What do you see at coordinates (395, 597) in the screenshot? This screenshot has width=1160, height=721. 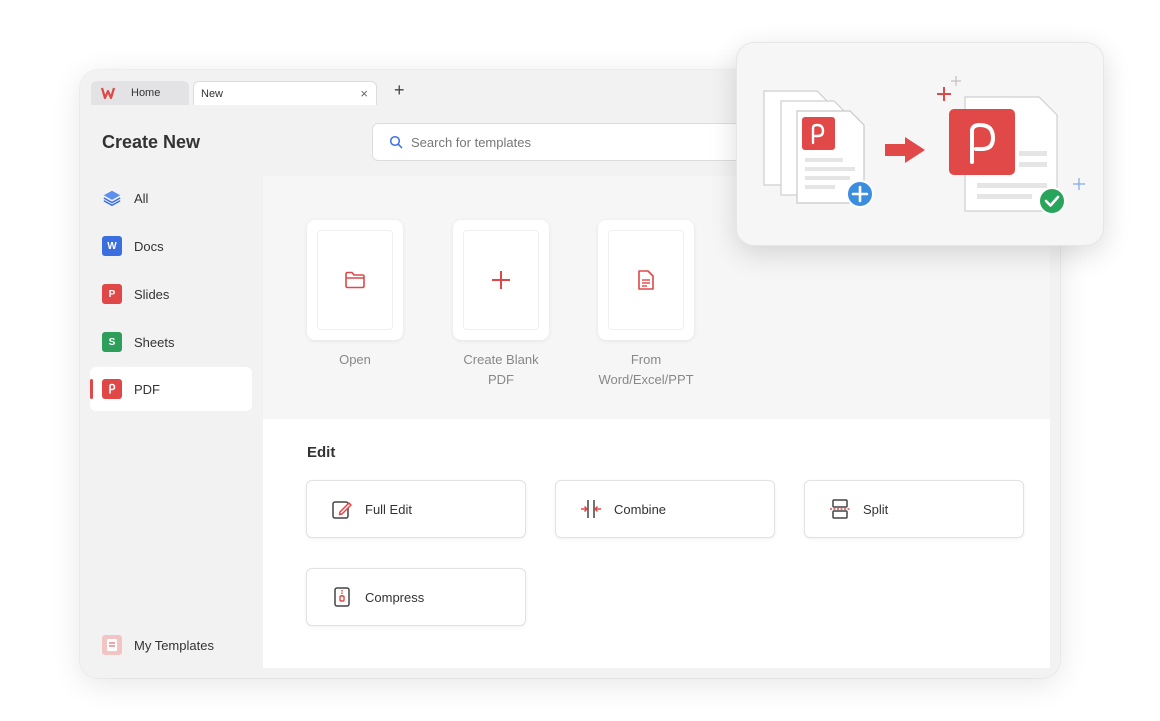 I see `tool-label: Compress` at bounding box center [395, 597].